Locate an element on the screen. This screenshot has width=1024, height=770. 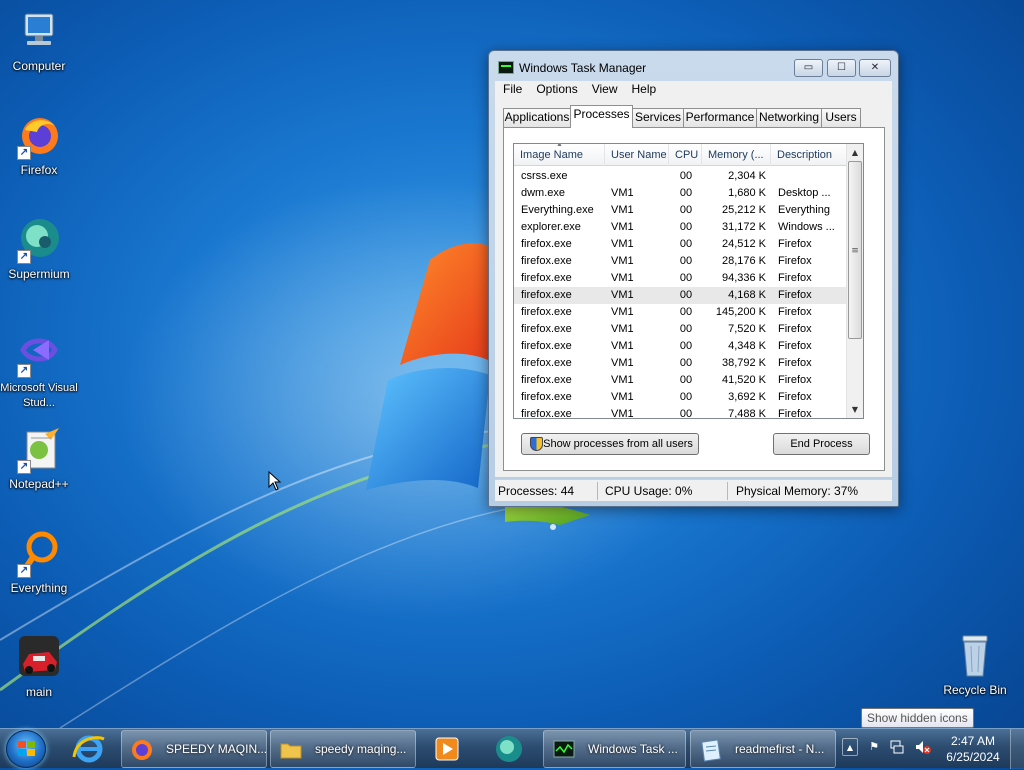
desktop-icon-computer: Computer is located at coordinates (39, 41).